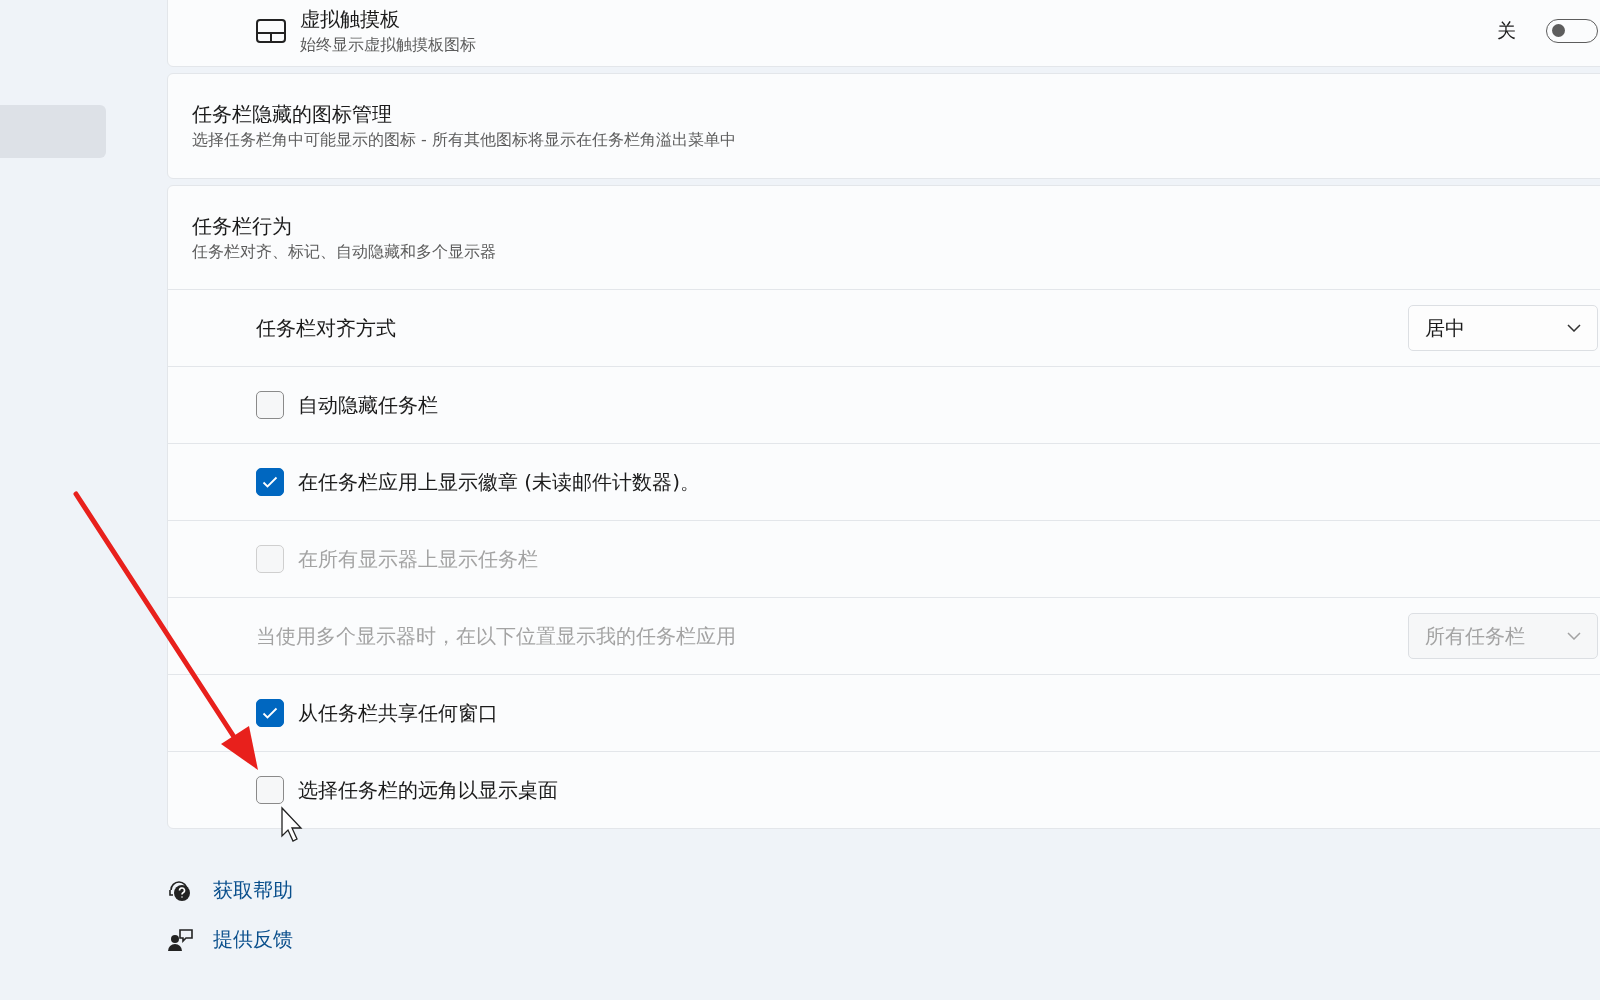 The height and width of the screenshot is (1000, 1600). Describe the element at coordinates (428, 790) in the screenshot. I see `setting-label: 选择任务栏的远角以显示桌面` at that location.